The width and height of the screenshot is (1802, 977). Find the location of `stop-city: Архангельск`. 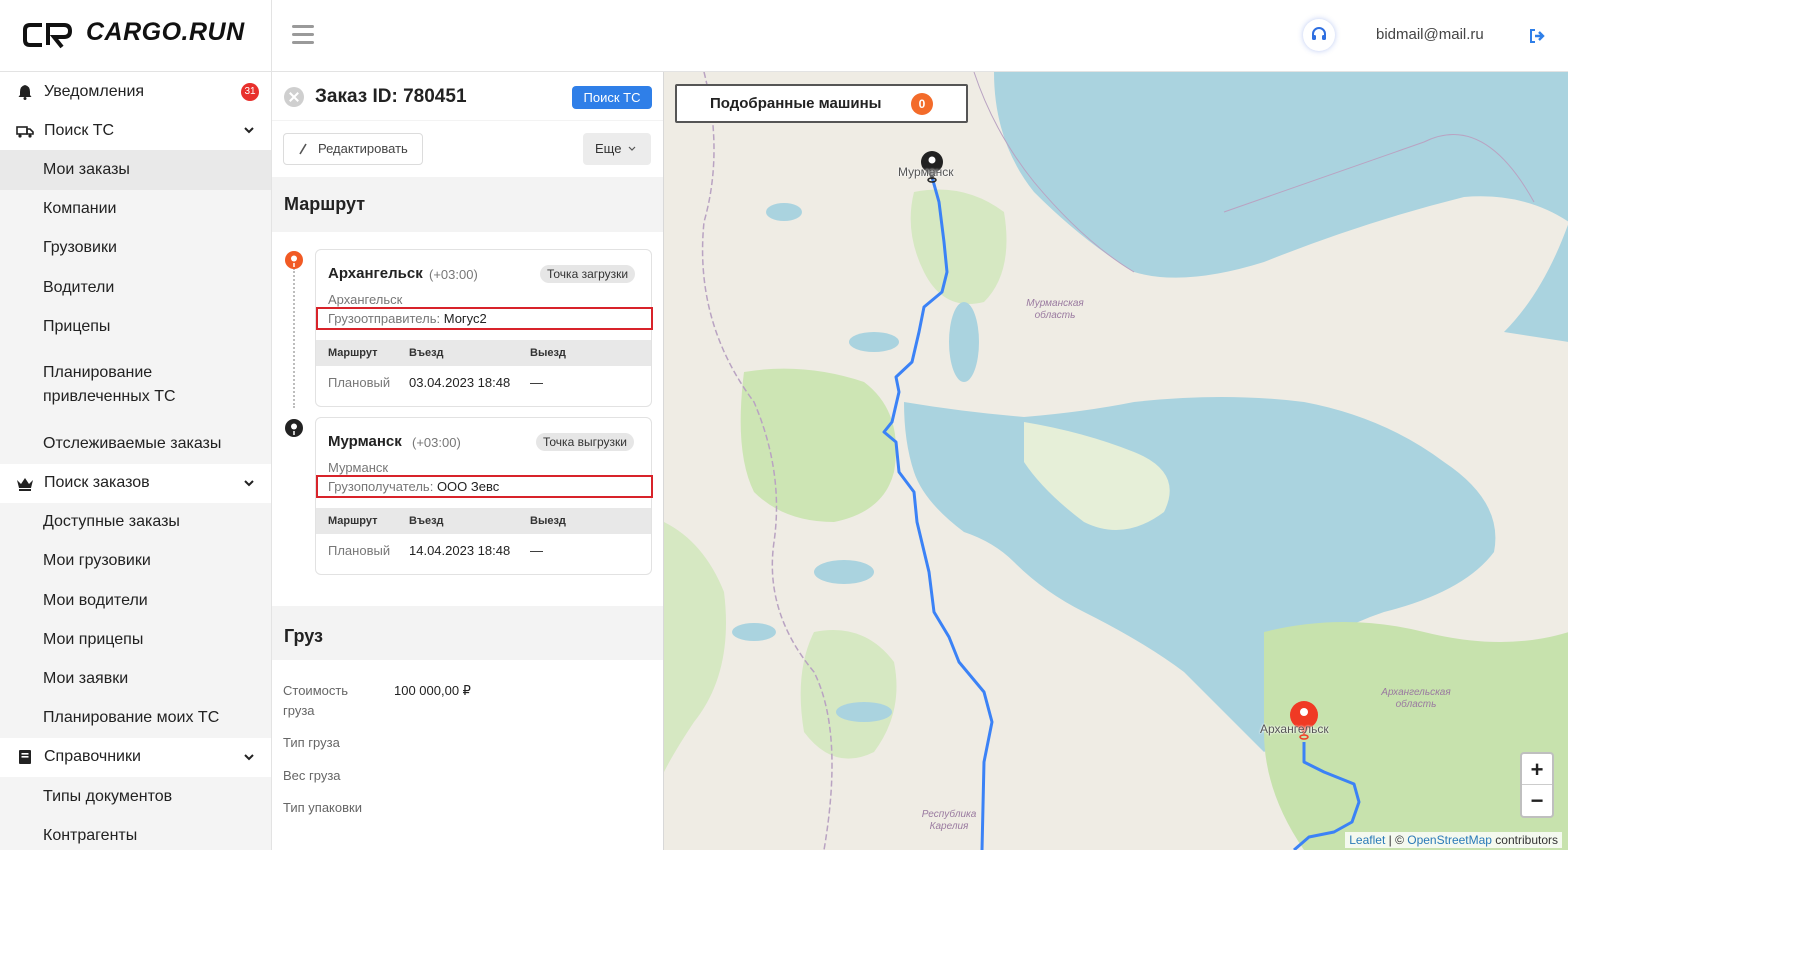

stop-city: Архангельск is located at coordinates (375, 273).